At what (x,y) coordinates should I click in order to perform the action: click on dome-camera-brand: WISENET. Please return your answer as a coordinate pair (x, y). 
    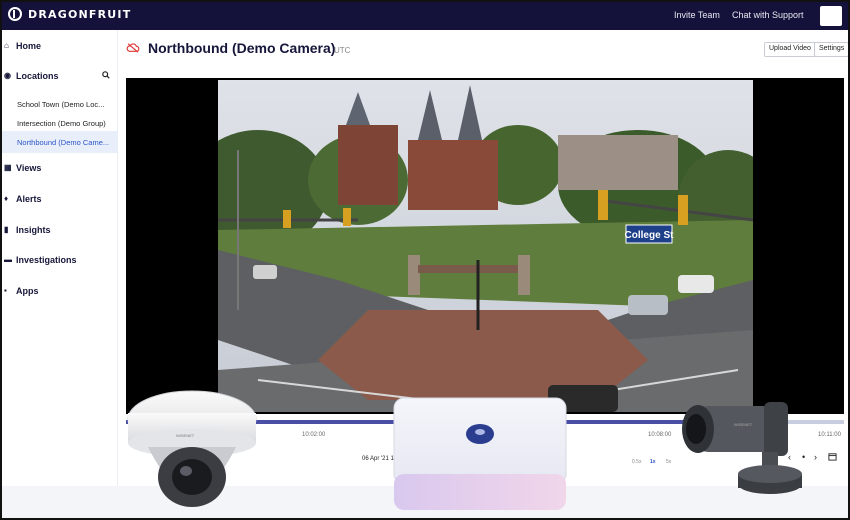
    Looking at the image, I should click on (185, 435).